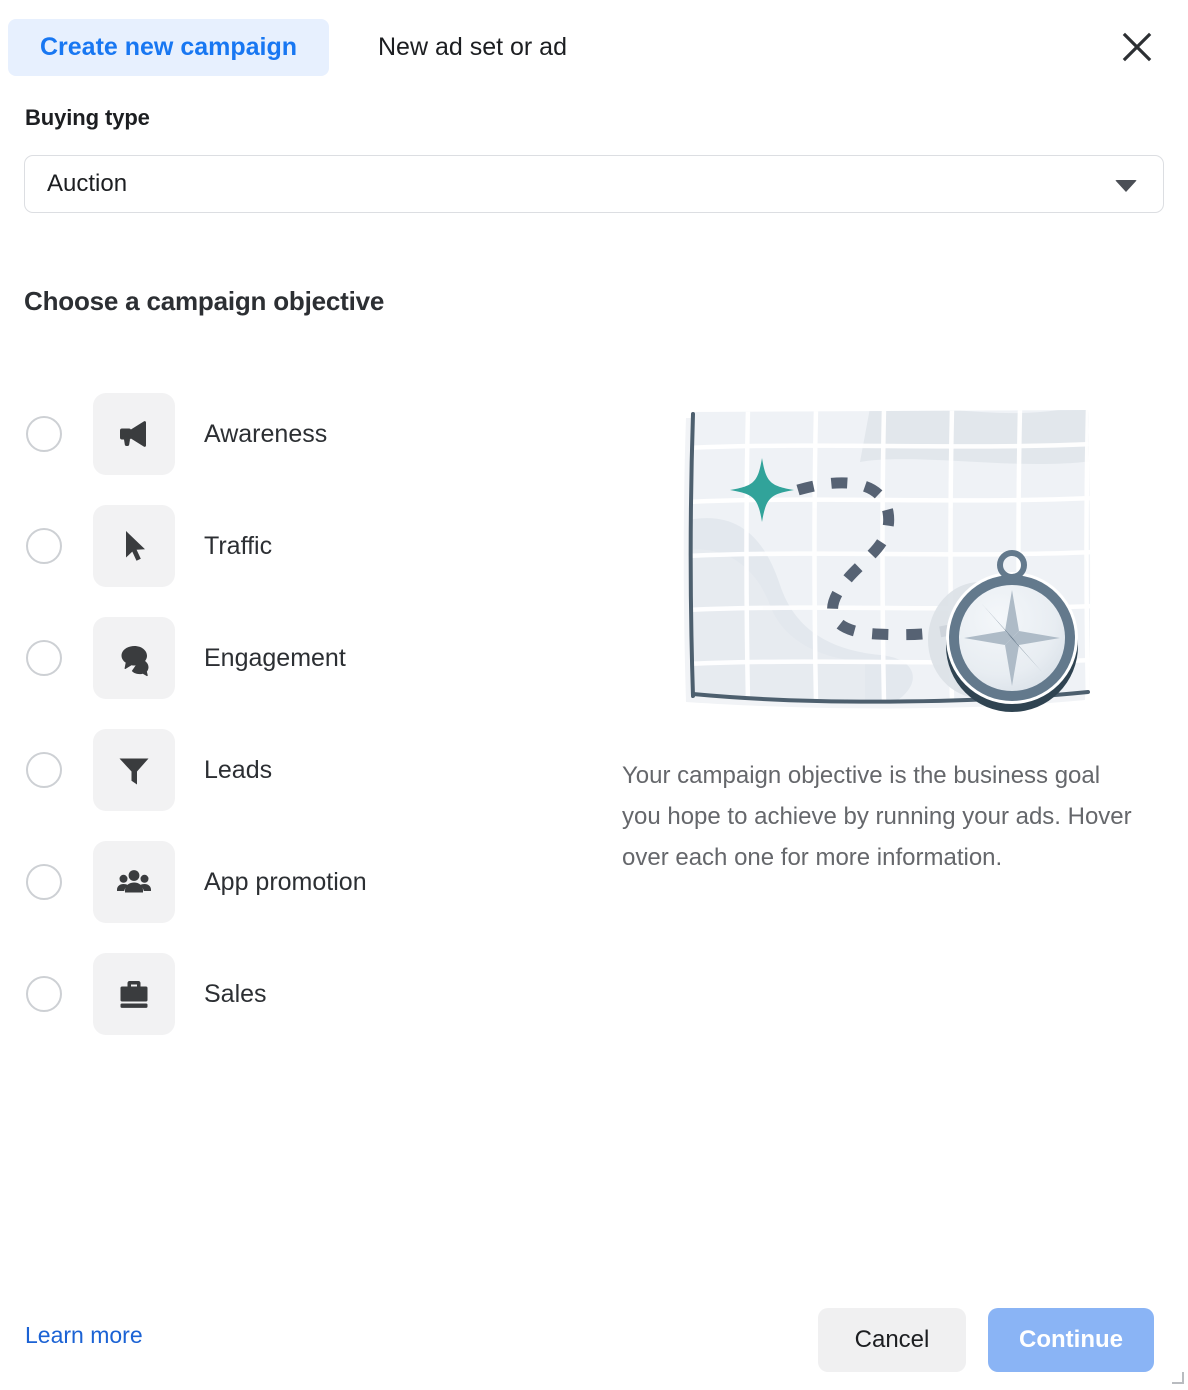 The image size is (1188, 1390). Describe the element at coordinates (300, 770) in the screenshot. I see `objective-item-leads: Leads` at that location.